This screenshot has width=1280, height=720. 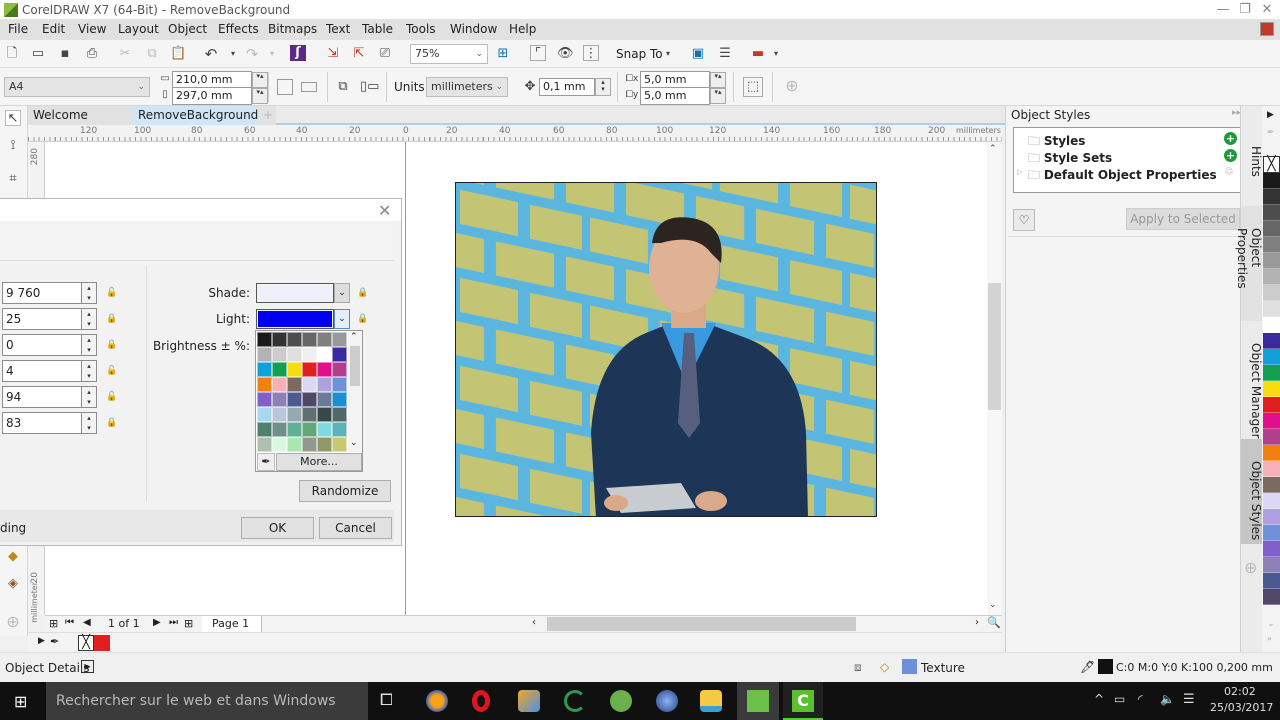 What do you see at coordinates (575, 701) in the screenshot?
I see `app-green-swirl-icon` at bounding box center [575, 701].